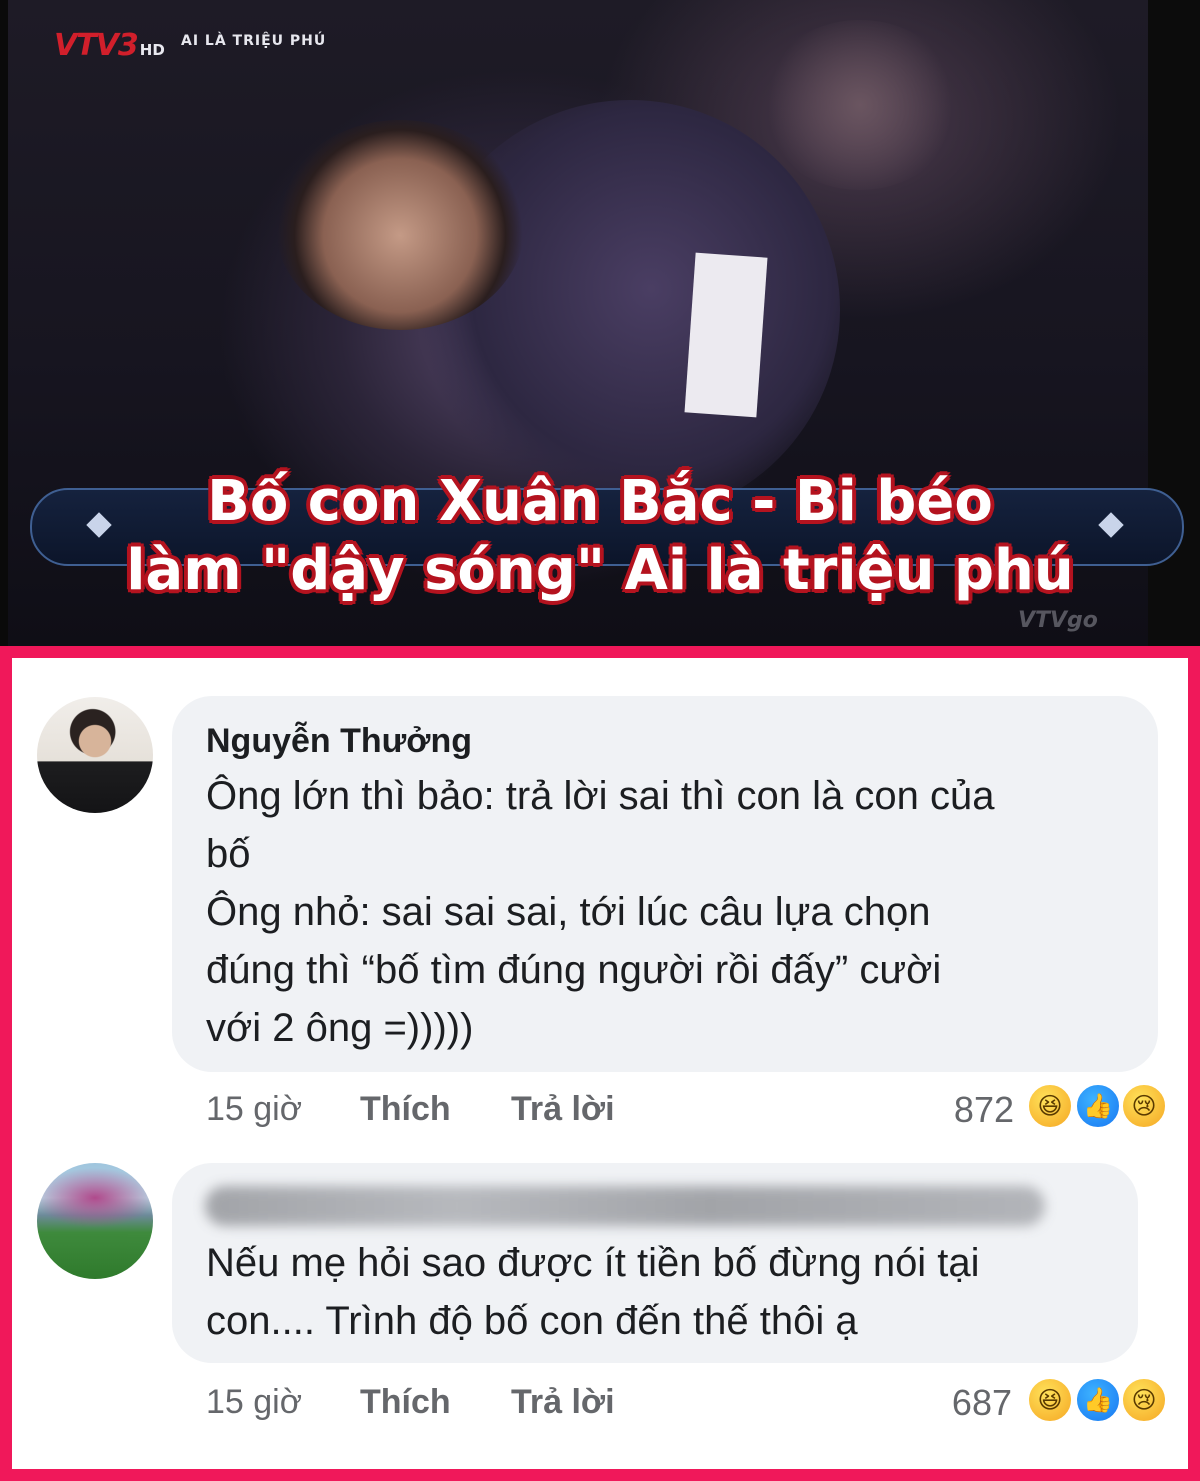  What do you see at coordinates (152, 50) in the screenshot?
I see `channel-hd-text: HD` at bounding box center [152, 50].